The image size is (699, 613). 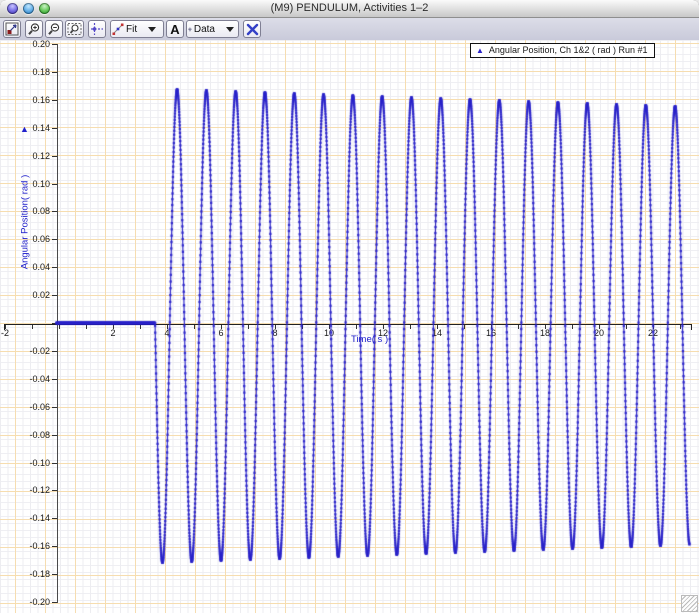 What do you see at coordinates (221, 333) in the screenshot?
I see `x-tick-label: 6` at bounding box center [221, 333].